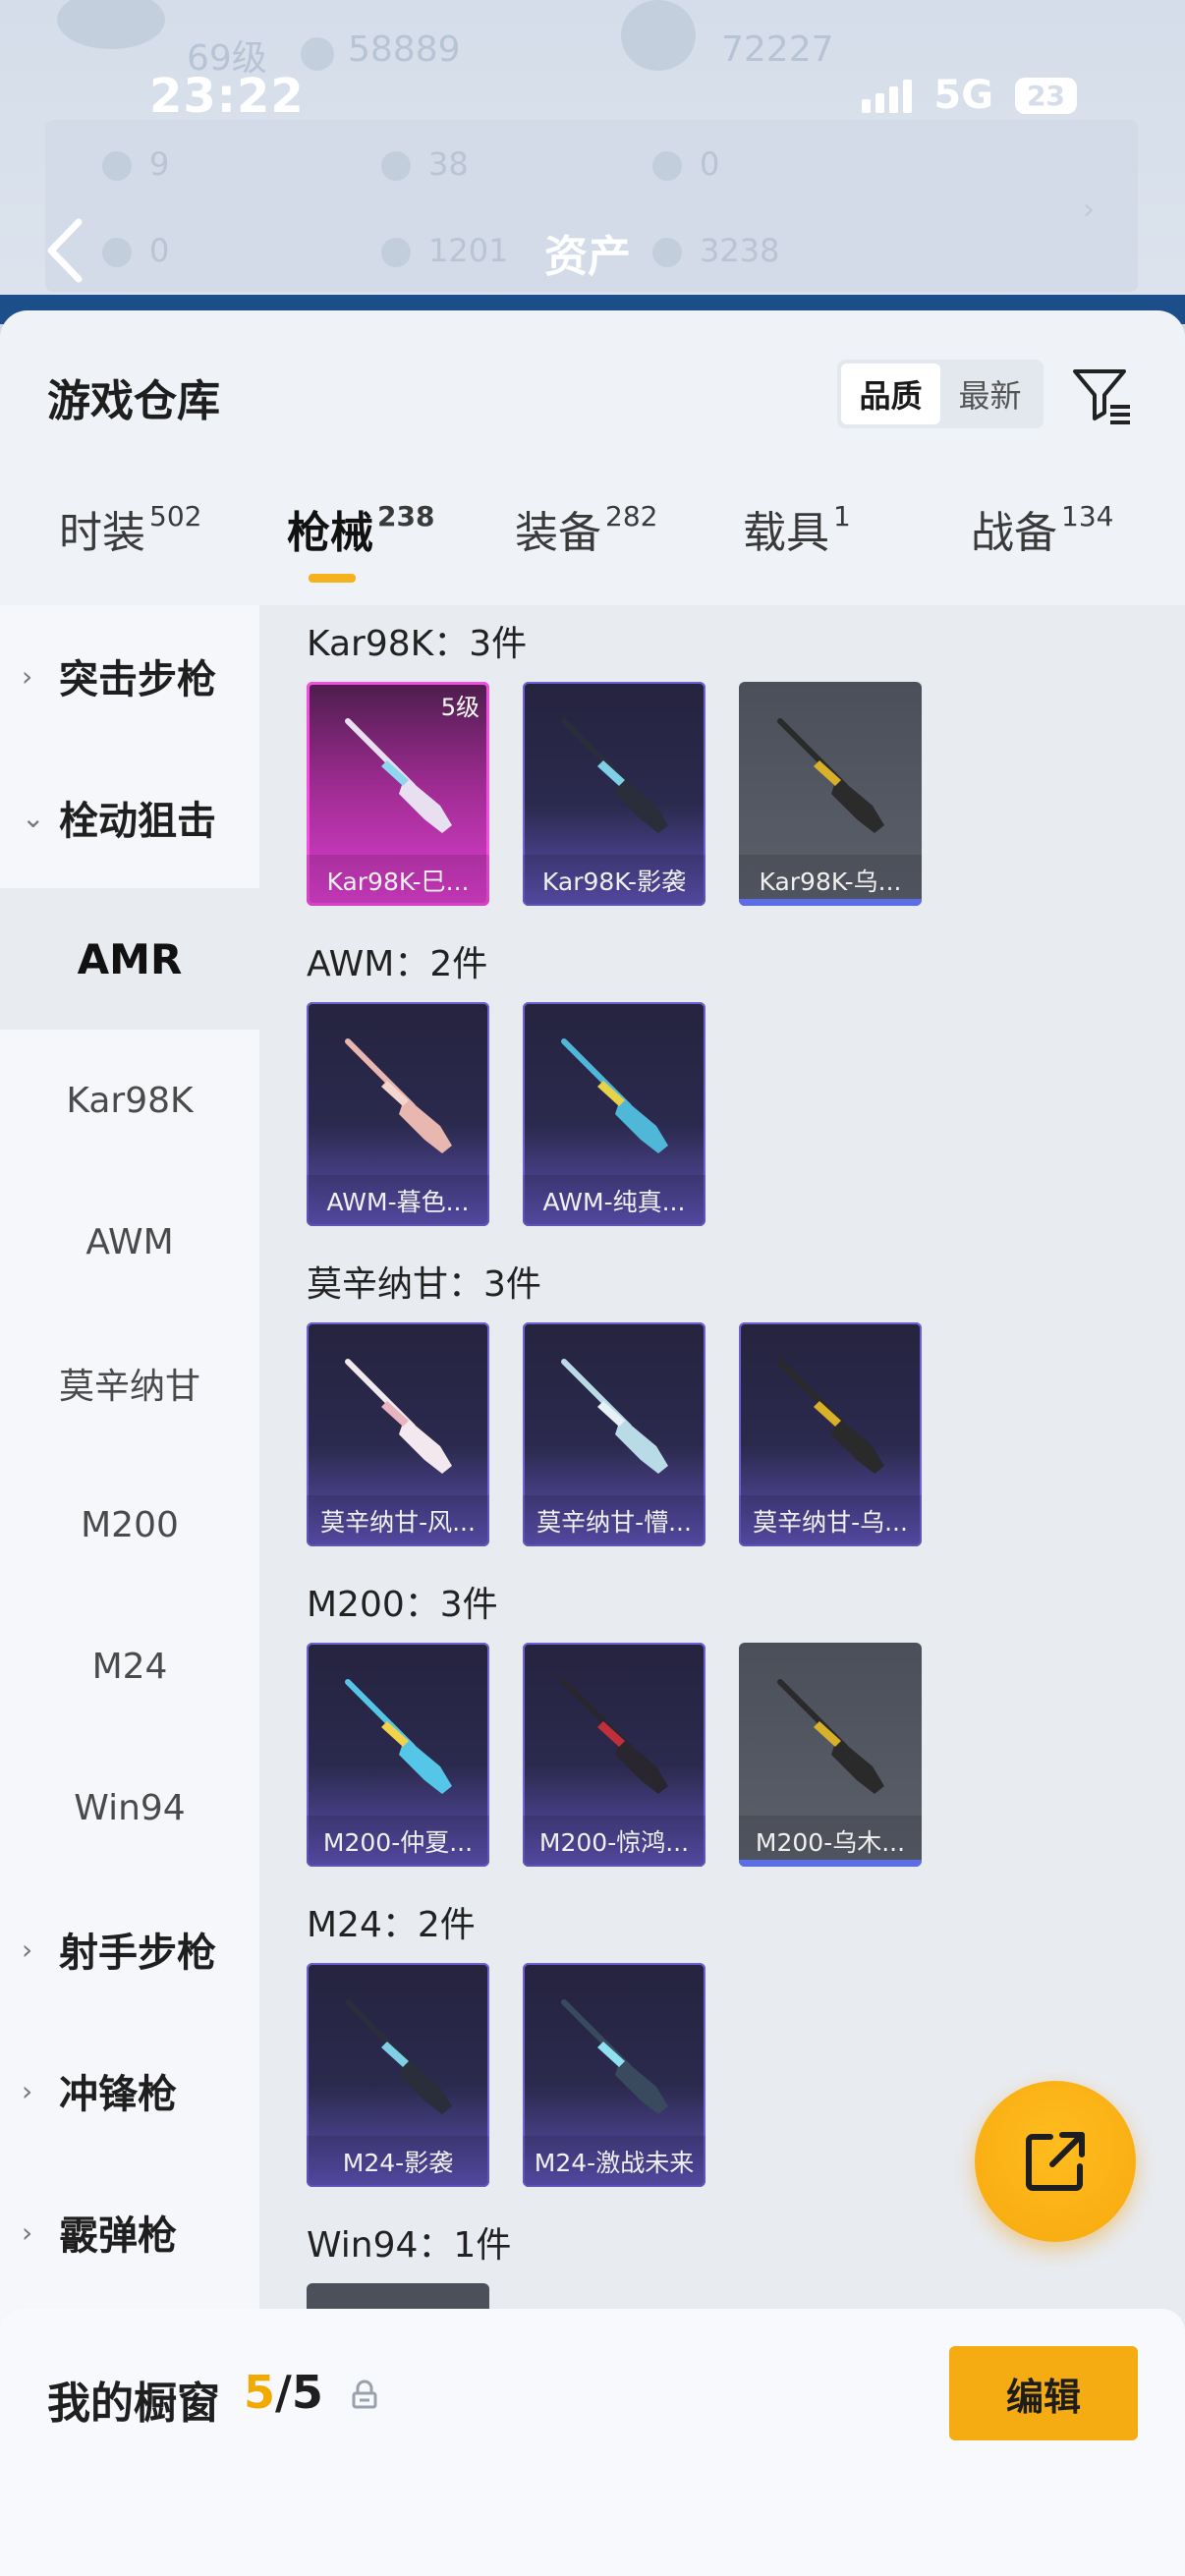  I want to click on group-title: M24：2件, so click(392, 1925).